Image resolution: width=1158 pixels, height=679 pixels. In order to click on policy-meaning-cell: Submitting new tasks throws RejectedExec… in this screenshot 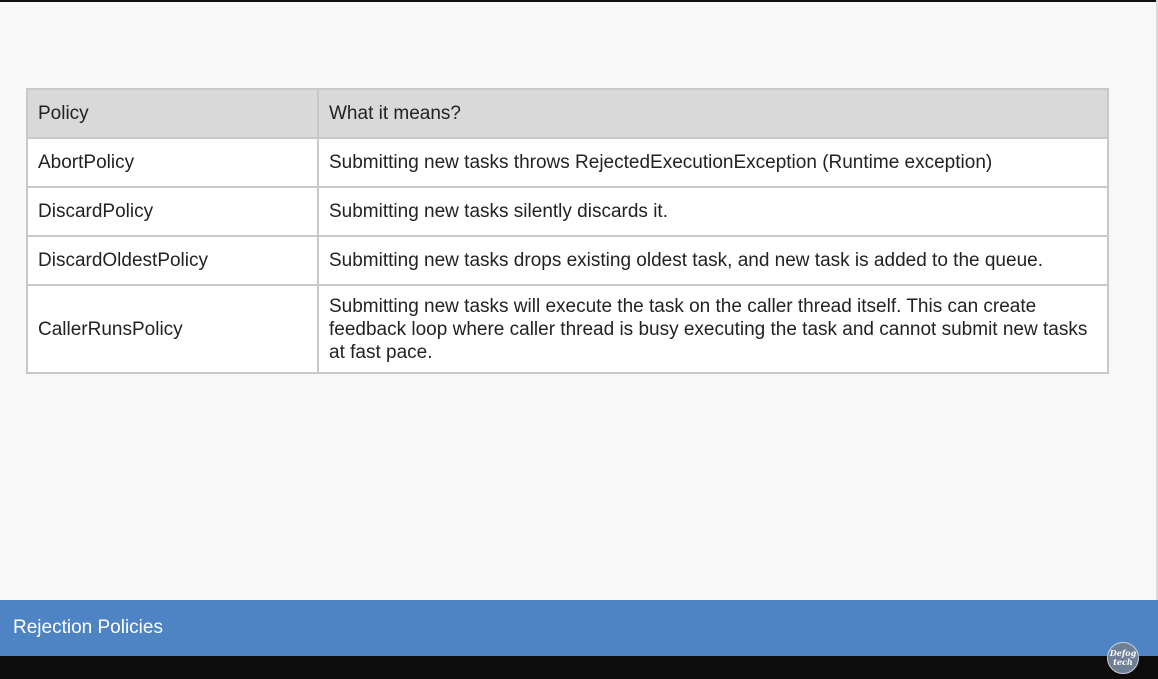, I will do `click(713, 162)`.